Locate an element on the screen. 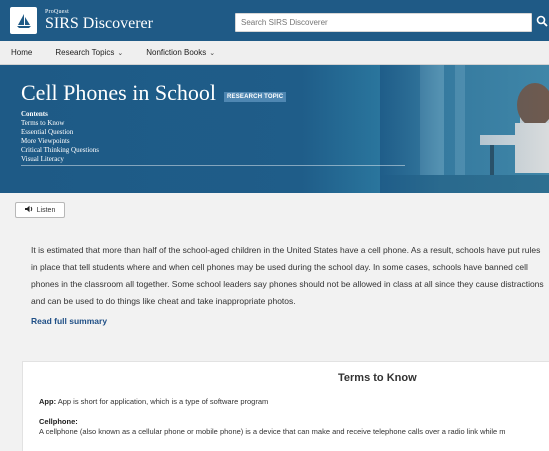 This screenshot has height=451, width=549. contents-heading: Contents is located at coordinates (34, 114).